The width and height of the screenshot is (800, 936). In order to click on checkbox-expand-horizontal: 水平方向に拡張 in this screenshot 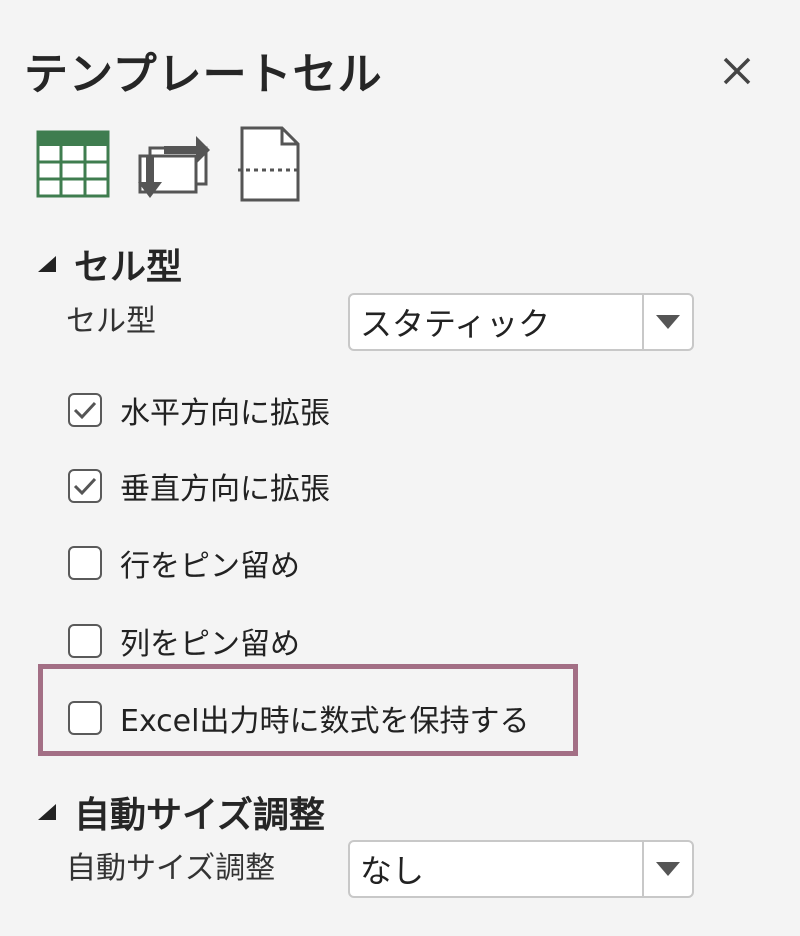, I will do `click(199, 410)`.